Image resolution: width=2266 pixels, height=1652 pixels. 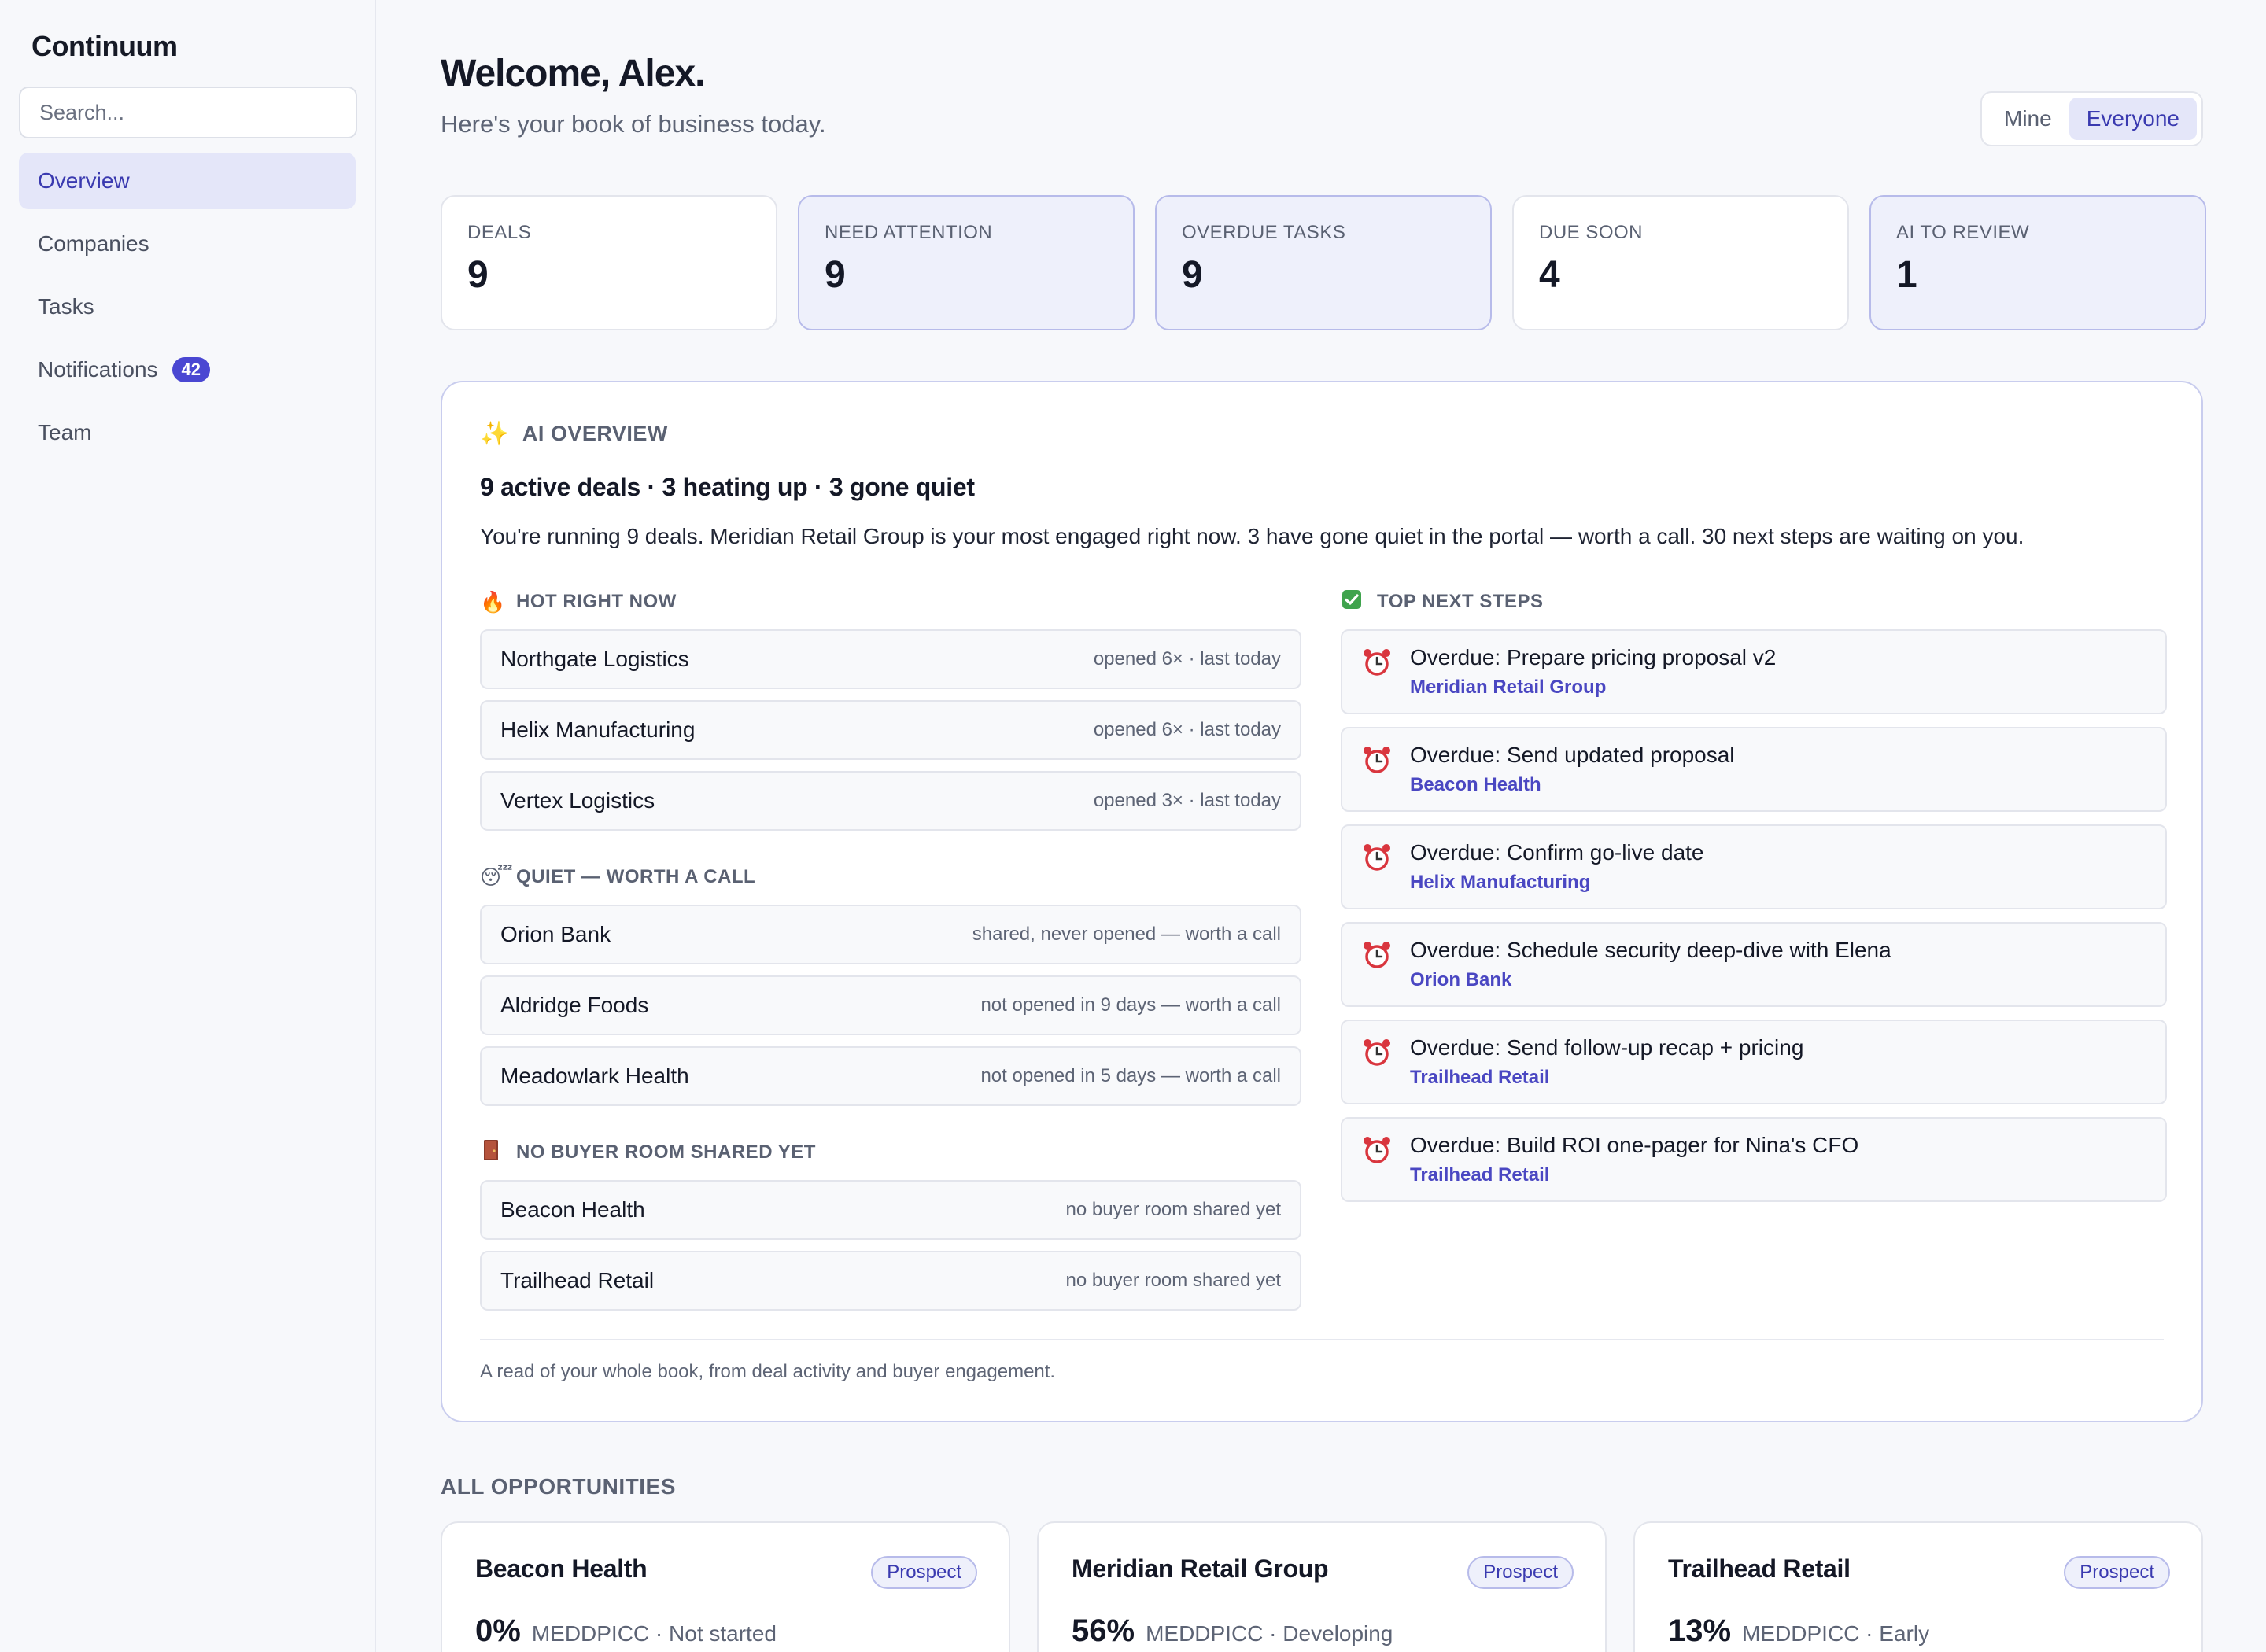 I want to click on sleeping-face-icon: 😴, so click(x=497, y=877).